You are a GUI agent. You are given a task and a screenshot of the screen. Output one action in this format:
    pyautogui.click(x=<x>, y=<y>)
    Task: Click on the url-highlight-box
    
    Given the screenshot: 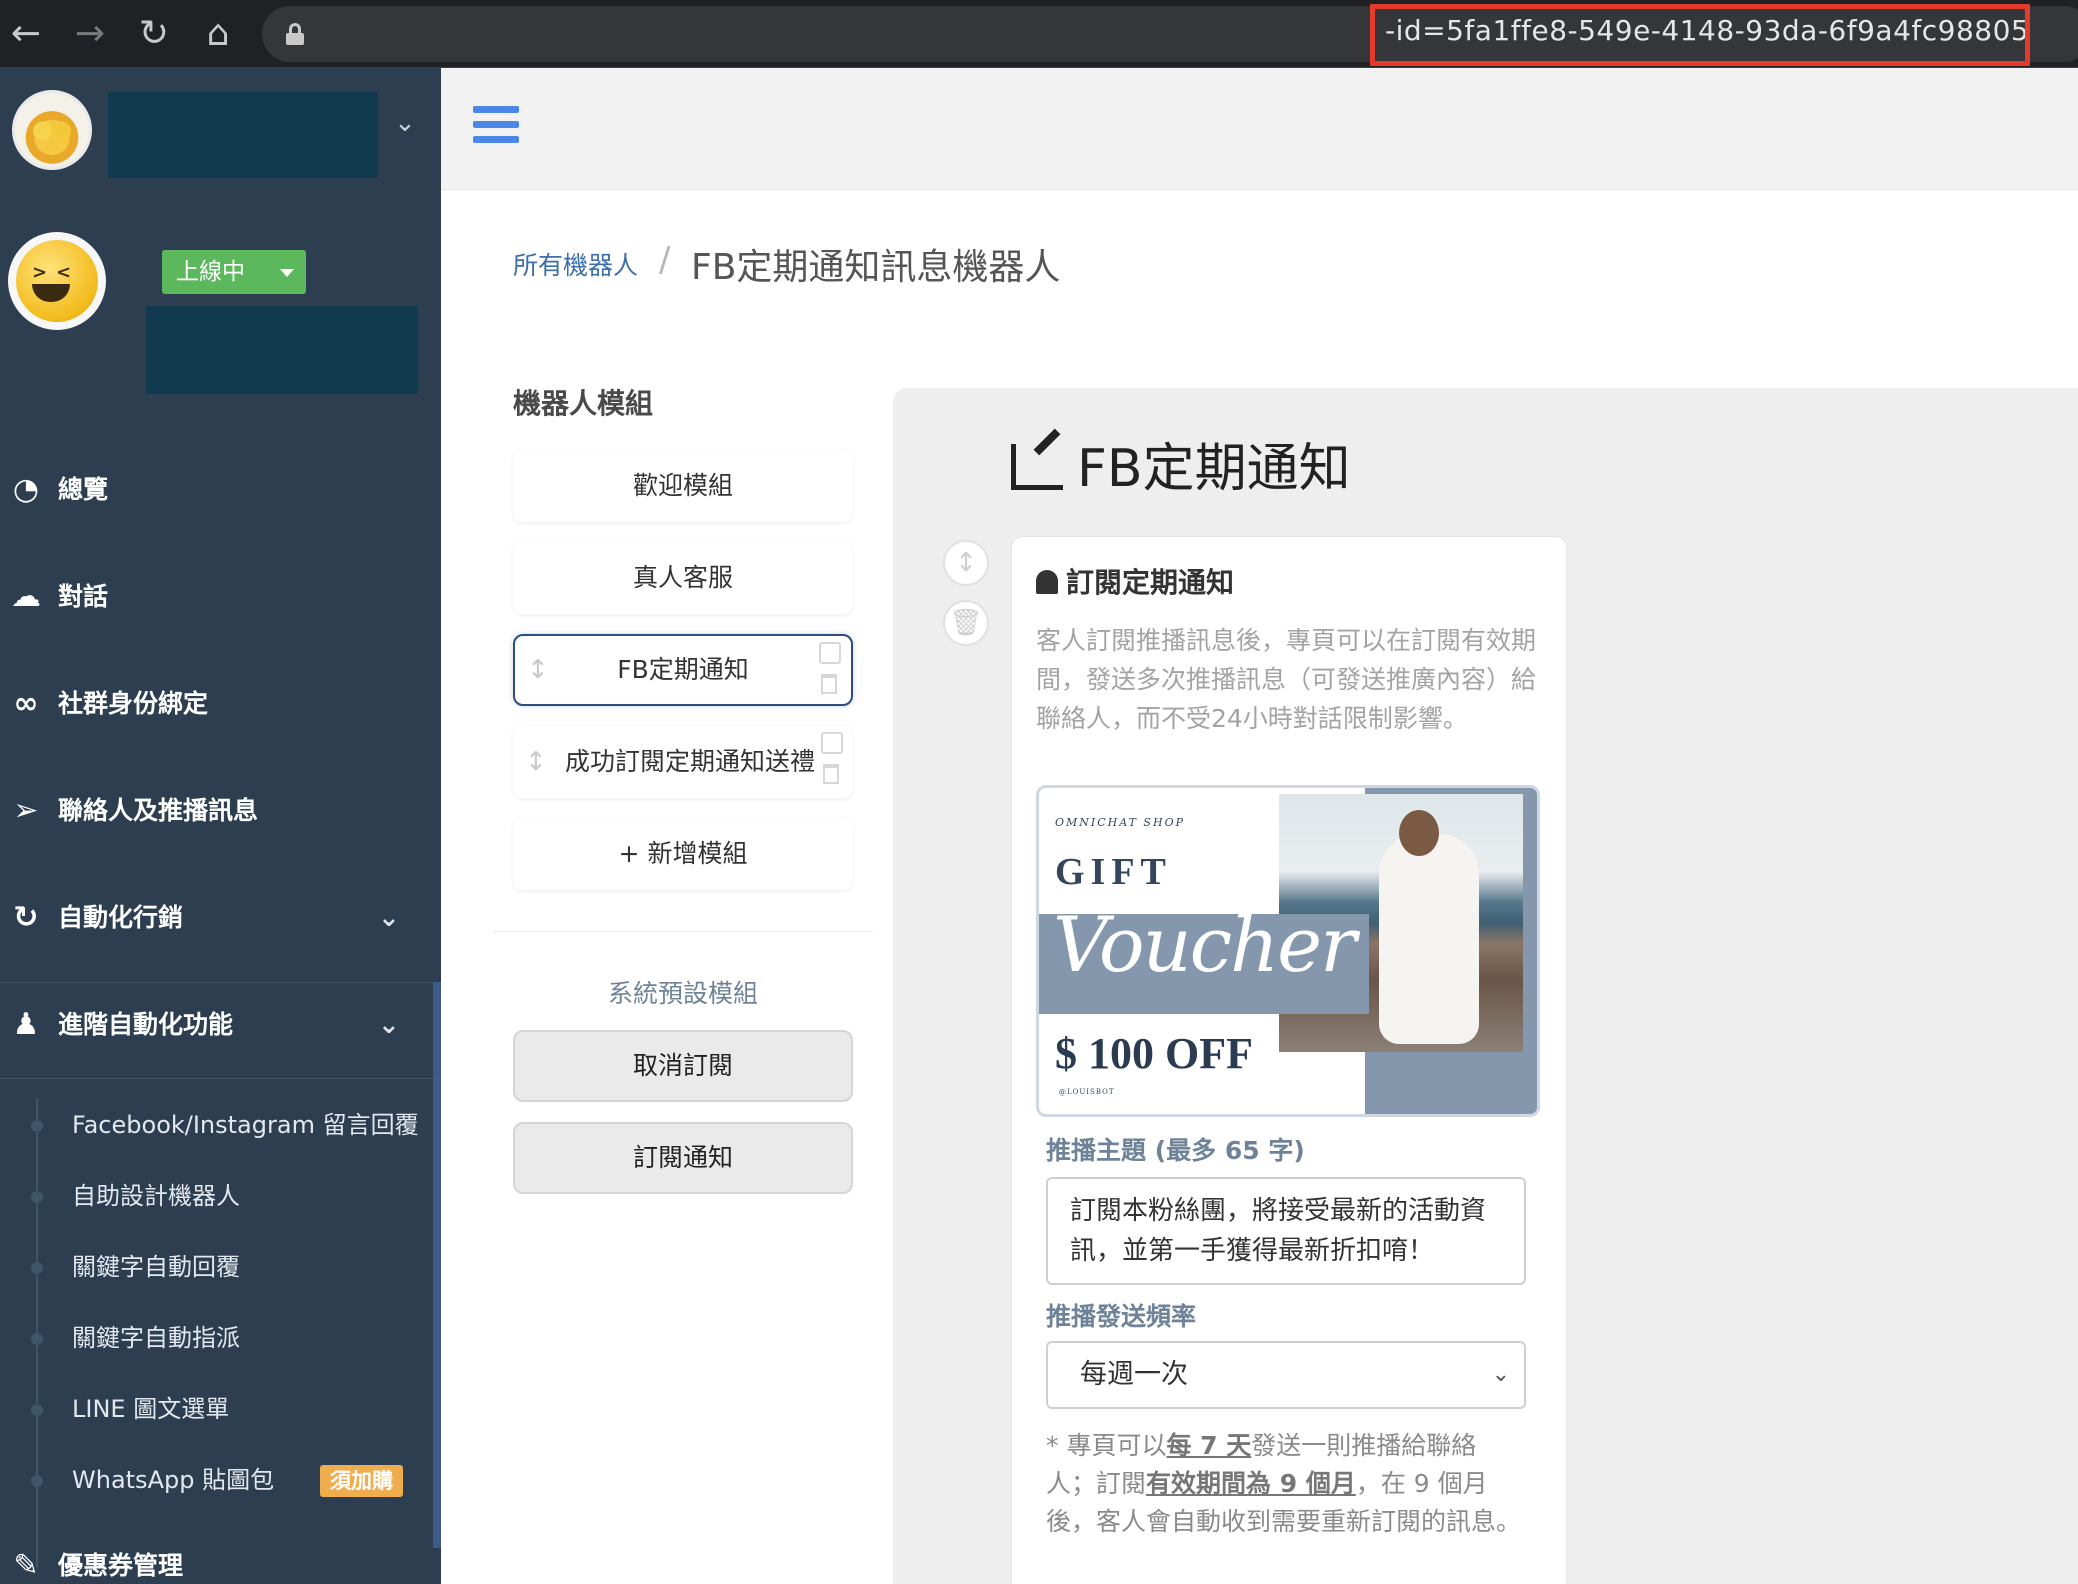 What is the action you would take?
    pyautogui.click(x=1700, y=35)
    